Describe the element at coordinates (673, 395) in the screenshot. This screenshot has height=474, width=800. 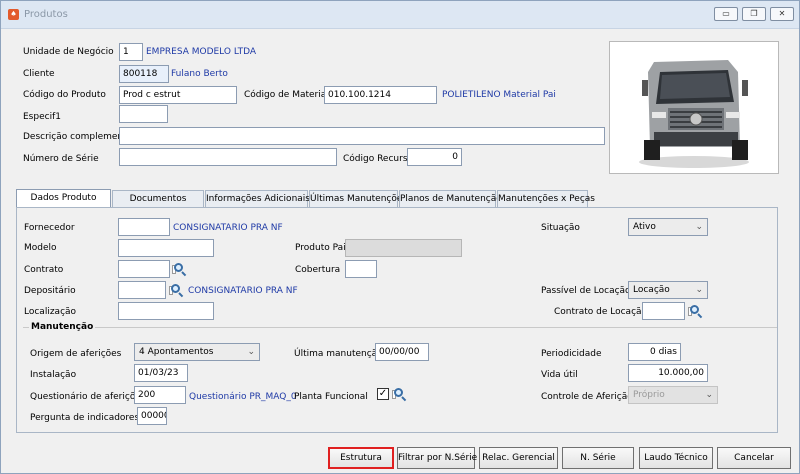
I see `controle-afericao-select: Próprio ⌄` at that location.